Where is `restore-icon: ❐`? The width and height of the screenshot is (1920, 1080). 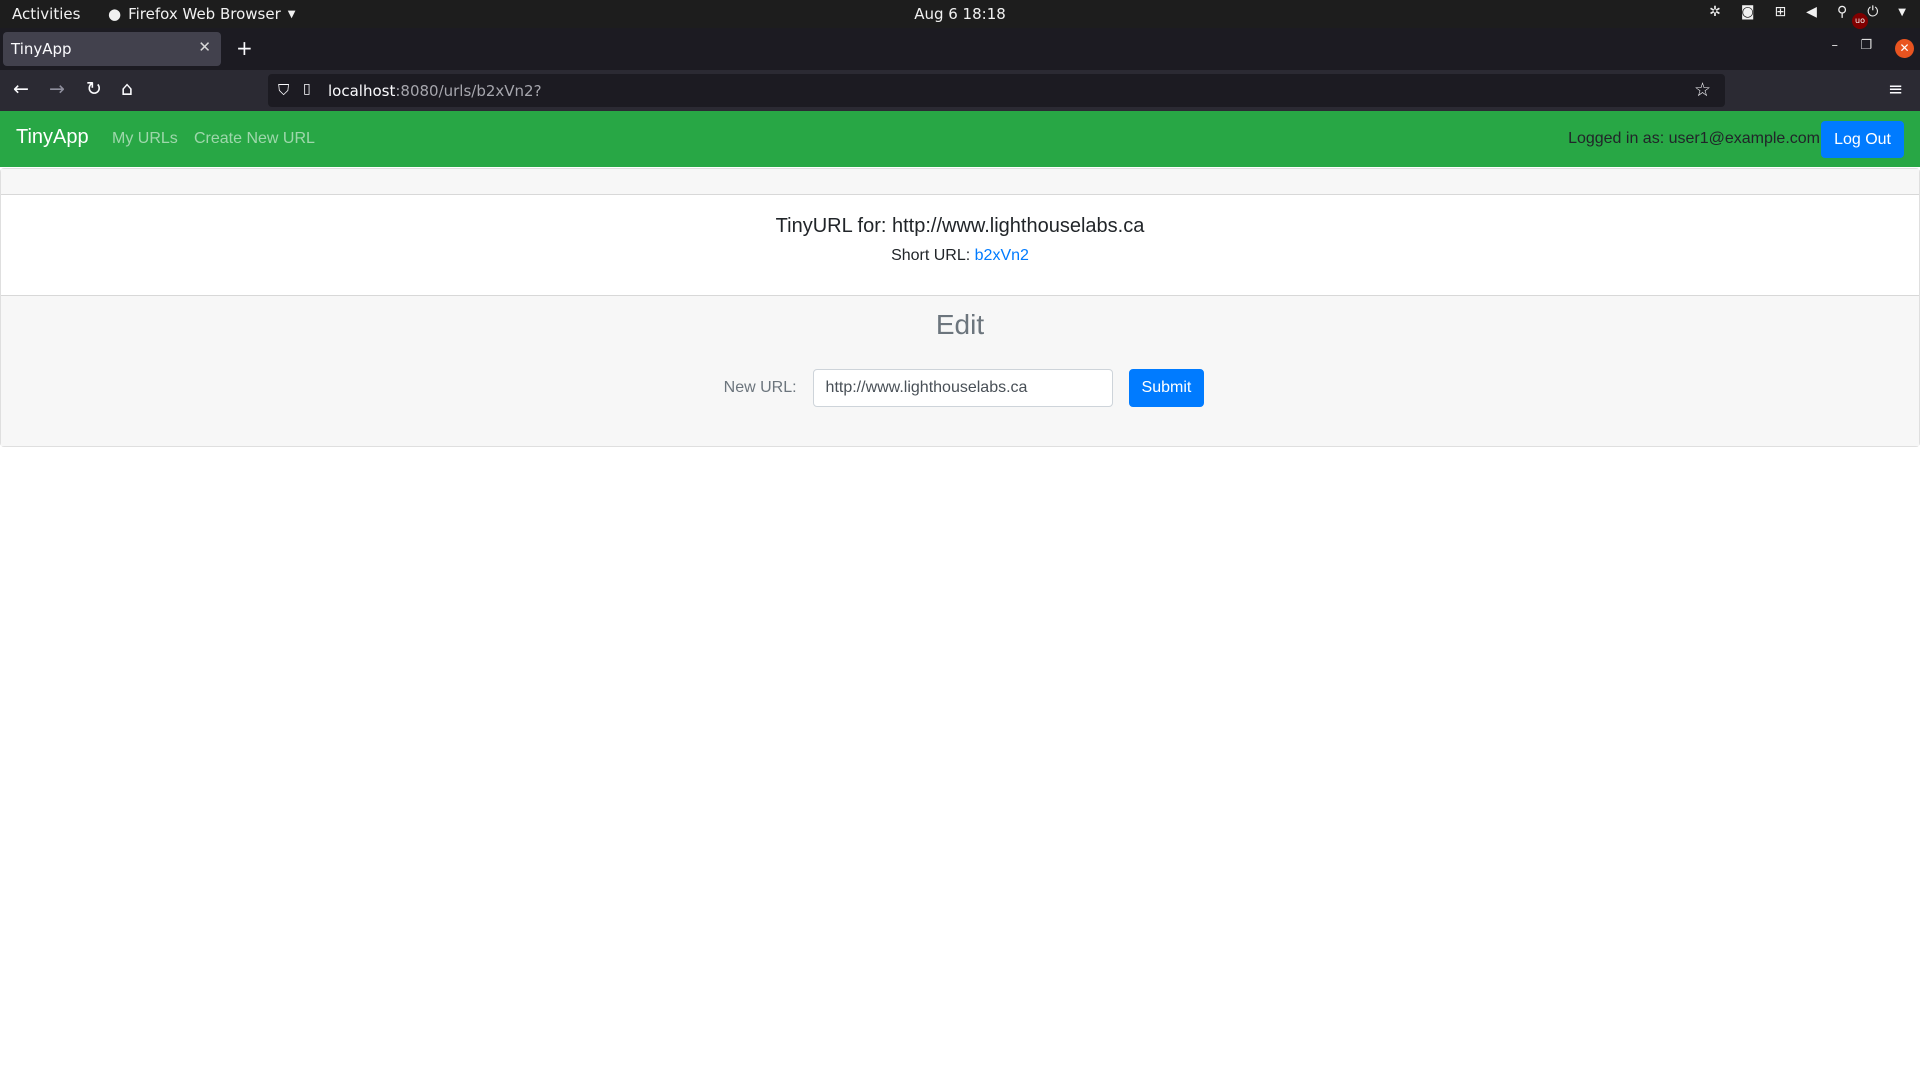
restore-icon: ❐ is located at coordinates (1866, 45).